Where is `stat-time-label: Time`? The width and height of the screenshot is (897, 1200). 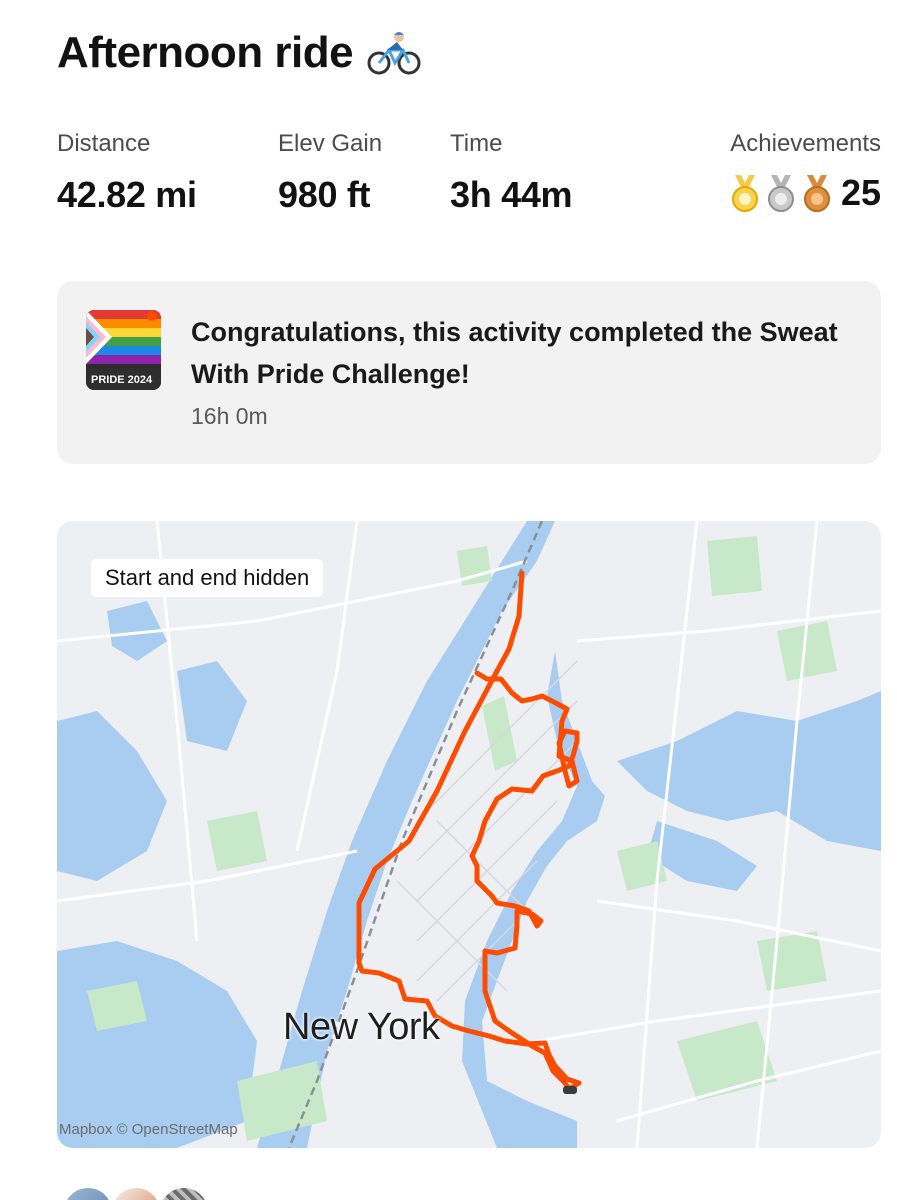
stat-time-label: Time is located at coordinates (476, 143).